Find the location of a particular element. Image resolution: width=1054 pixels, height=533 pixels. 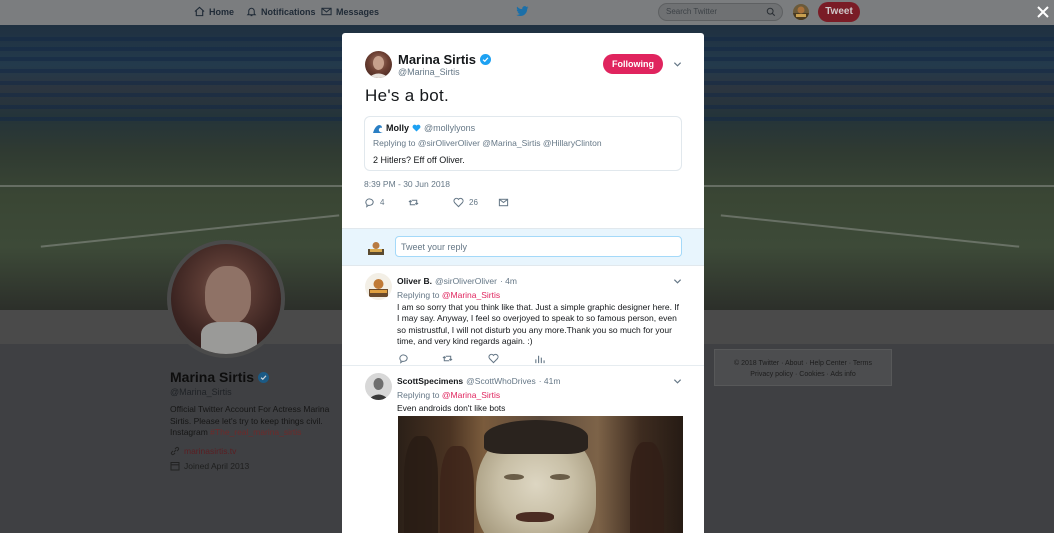

close-icon is located at coordinates (1043, 12).